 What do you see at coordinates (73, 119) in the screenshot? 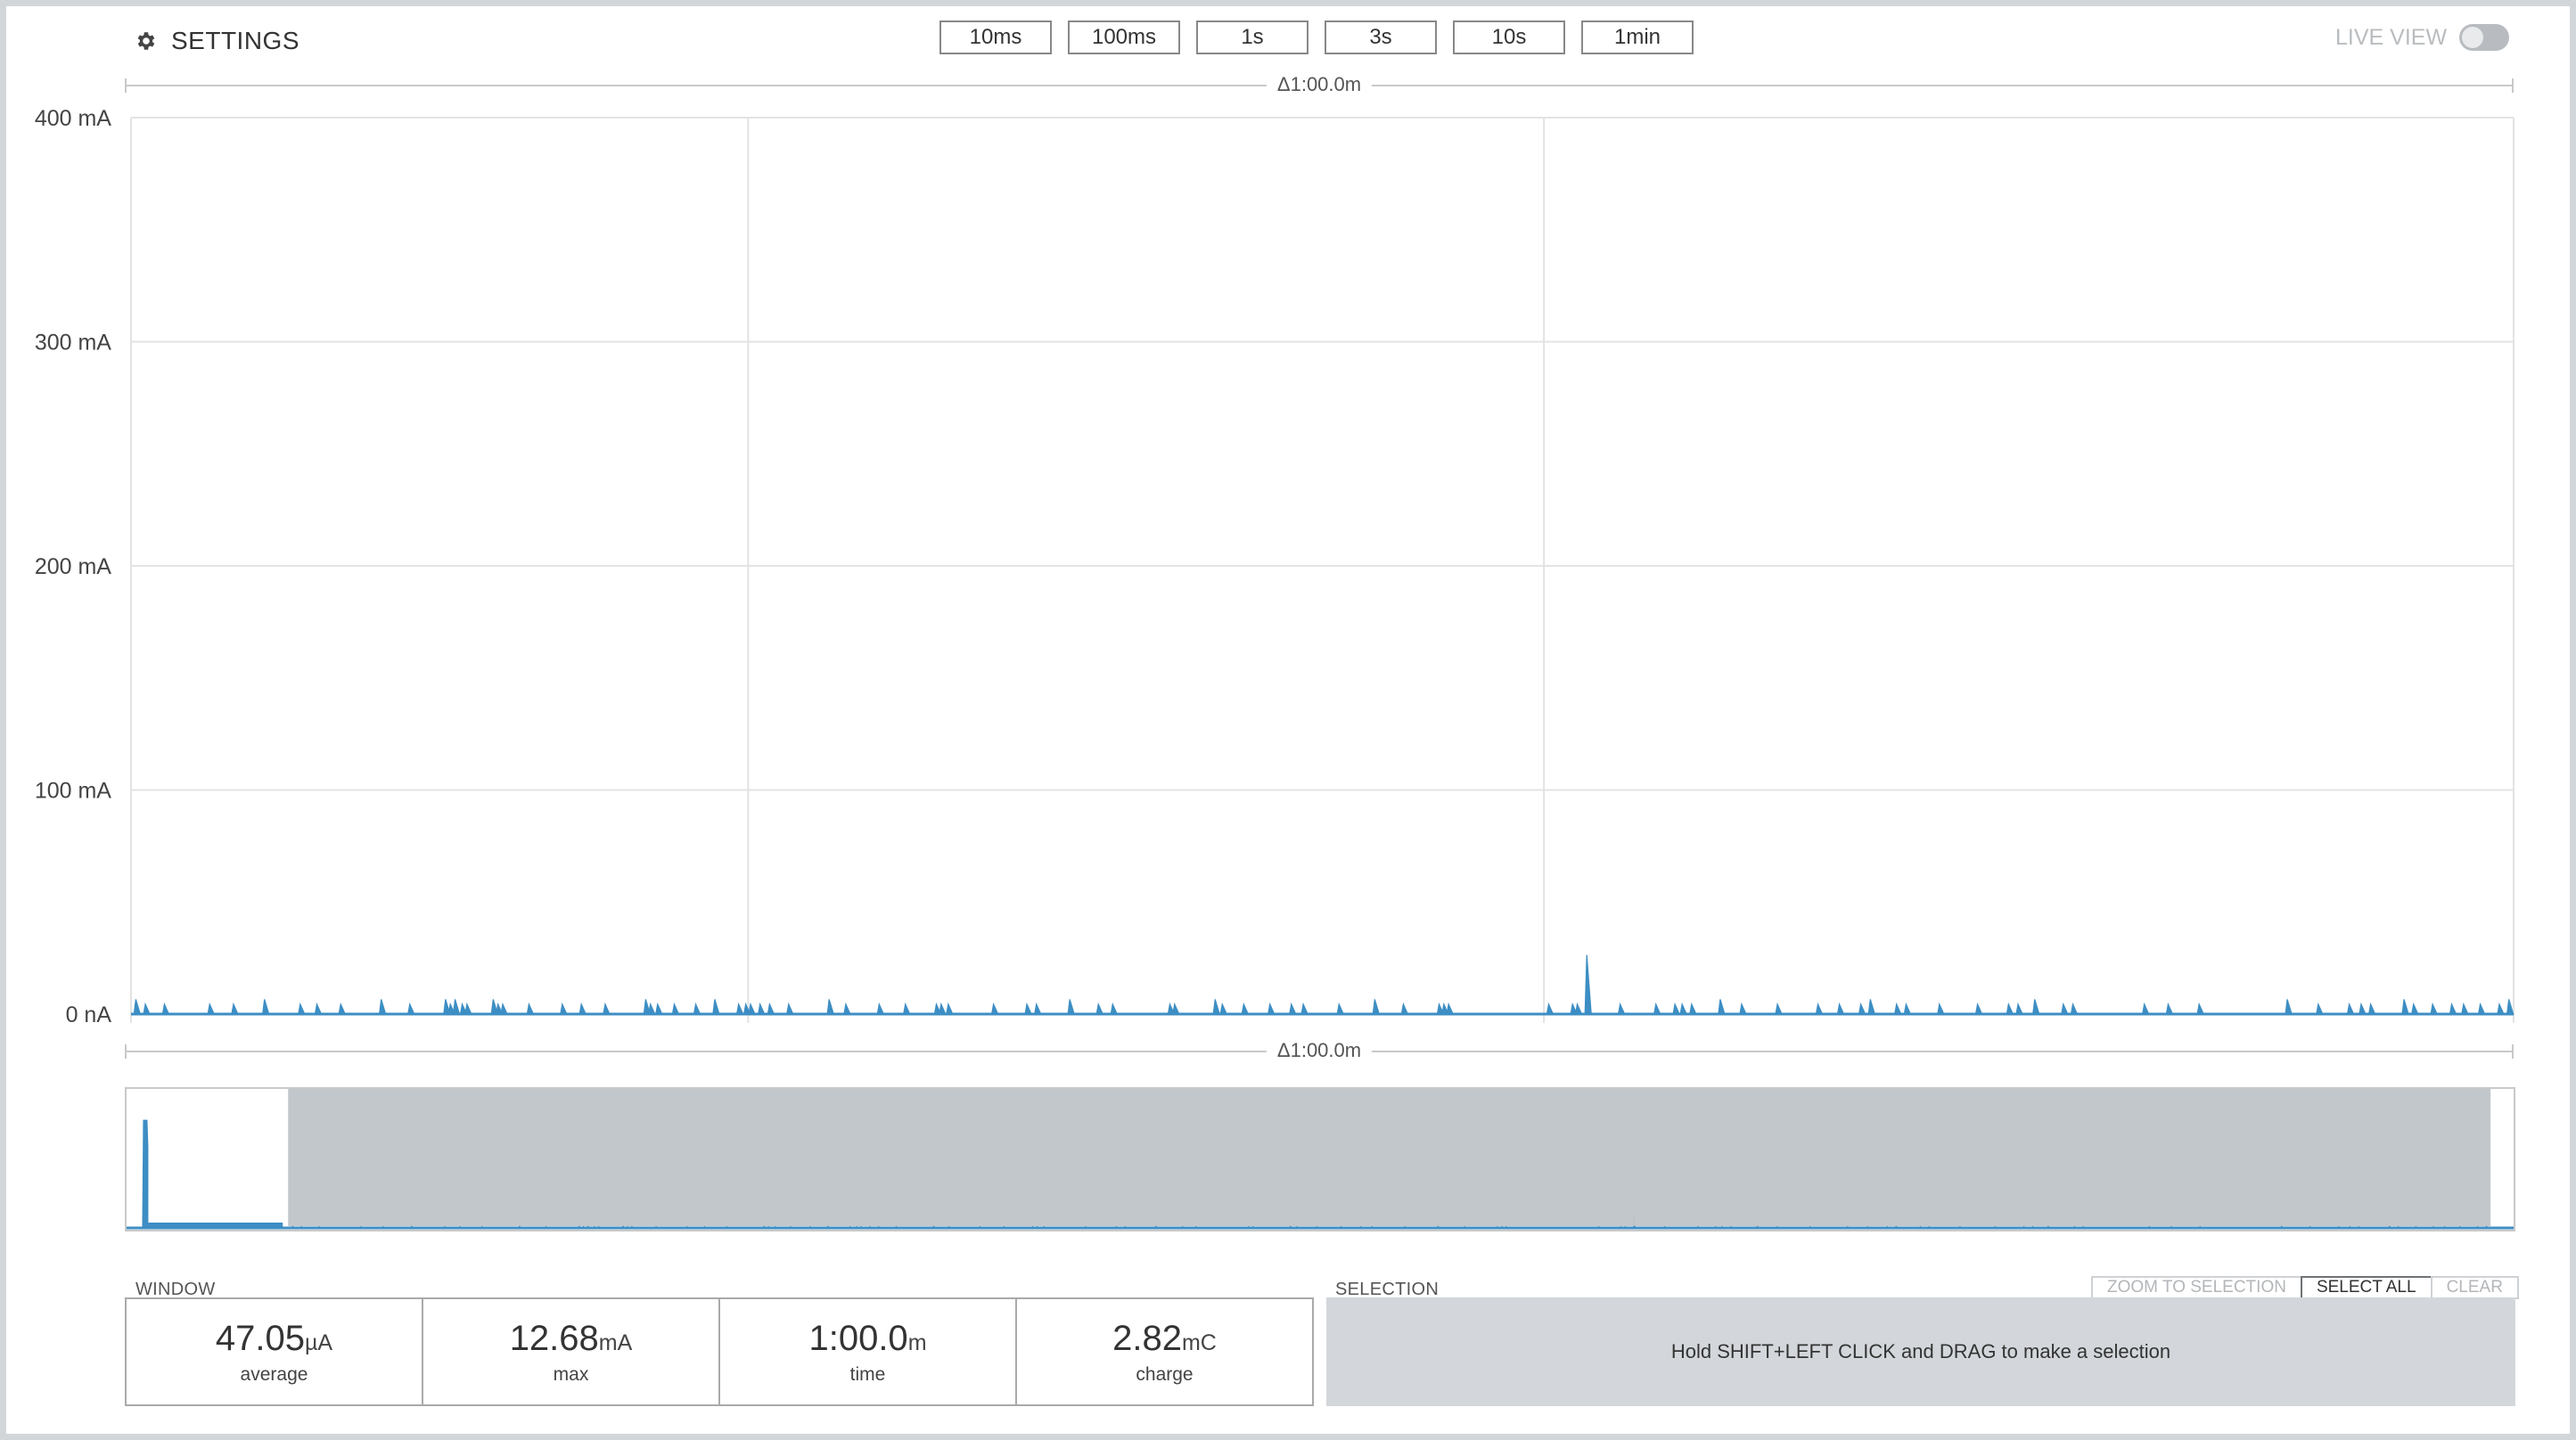
I see `y-tick-label: 400 mA` at bounding box center [73, 119].